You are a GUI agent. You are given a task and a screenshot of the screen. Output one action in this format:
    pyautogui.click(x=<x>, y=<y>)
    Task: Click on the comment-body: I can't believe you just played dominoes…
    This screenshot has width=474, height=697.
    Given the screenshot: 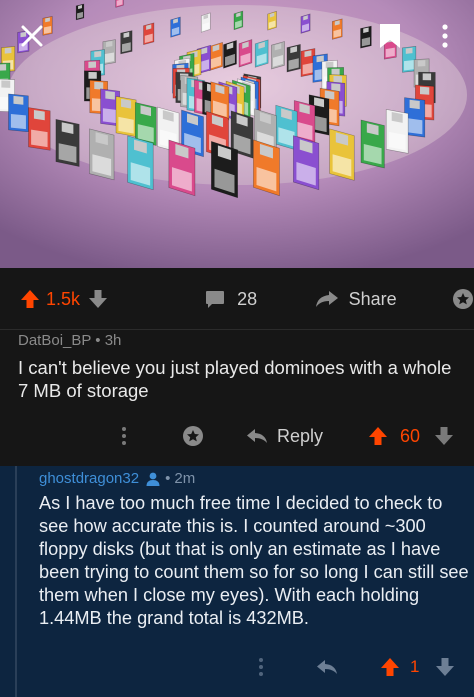 What is the action you would take?
    pyautogui.click(x=235, y=379)
    